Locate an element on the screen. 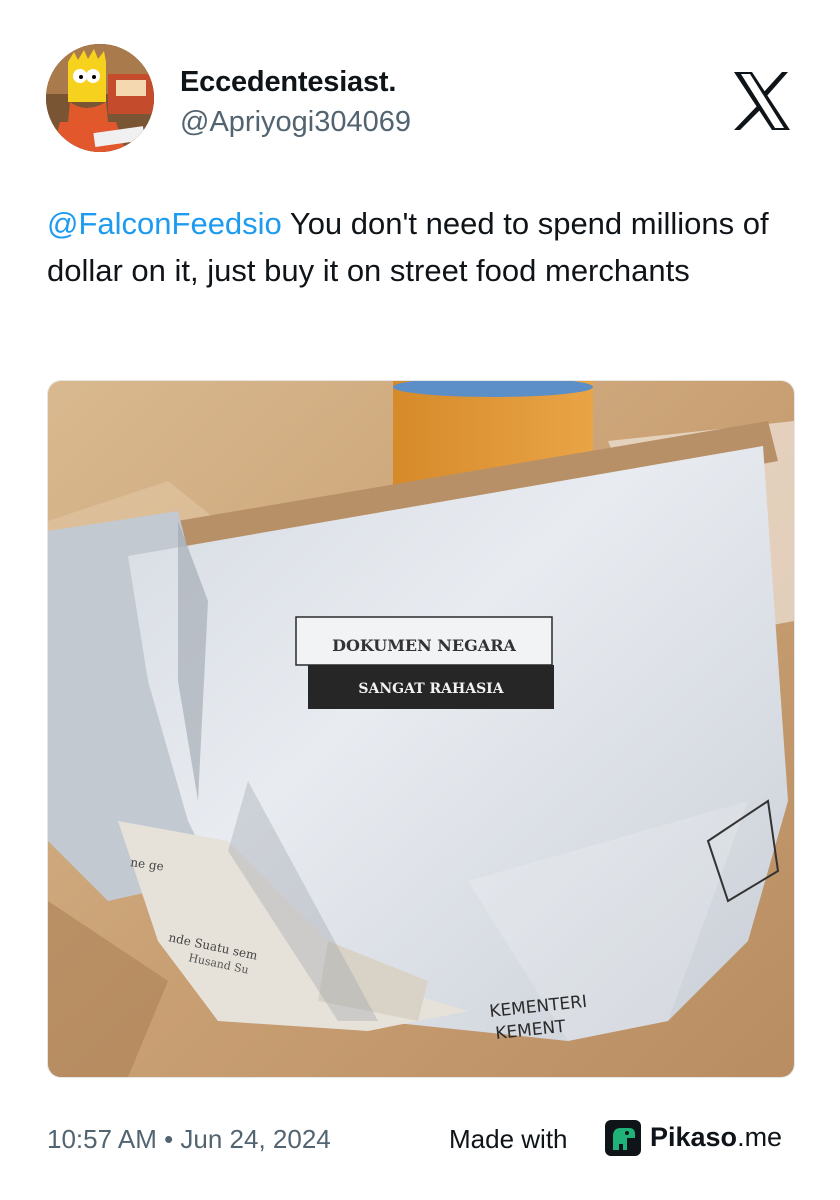 Image resolution: width=840 pixels, height=1200 pixels. bart-avatar-icon is located at coordinates (100, 98).